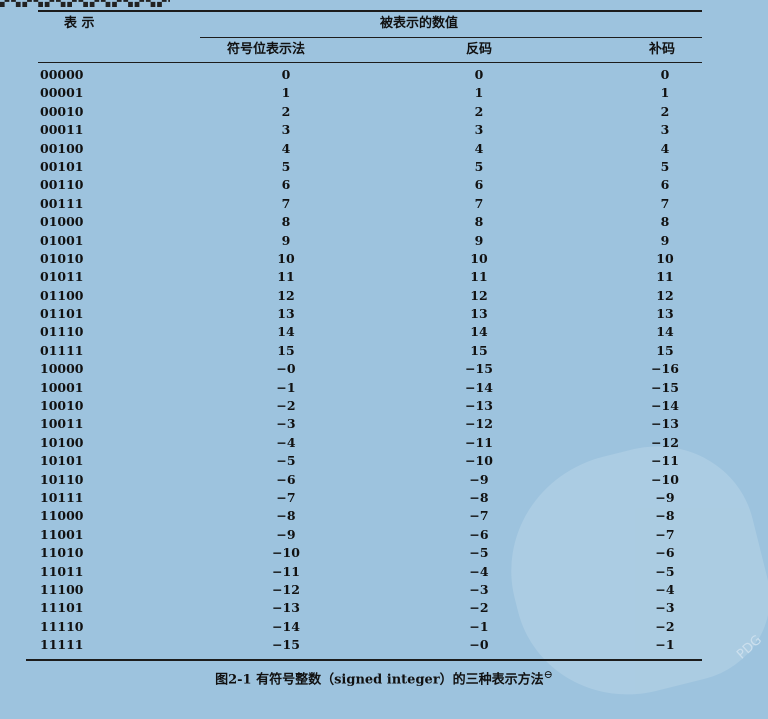  I want to click on bits-cell: 00110, so click(62, 185).